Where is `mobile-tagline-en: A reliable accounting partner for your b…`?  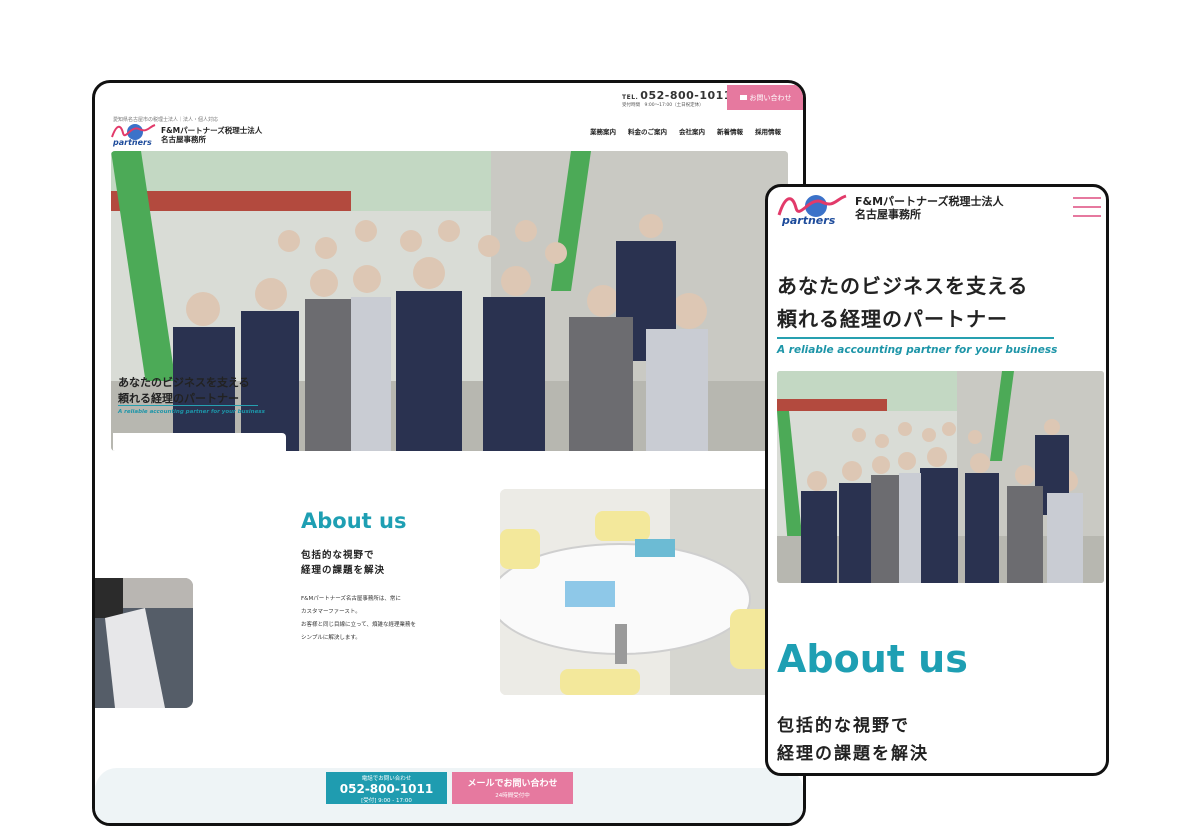
mobile-tagline-en: A reliable accounting partner for your b… is located at coordinates (917, 350).